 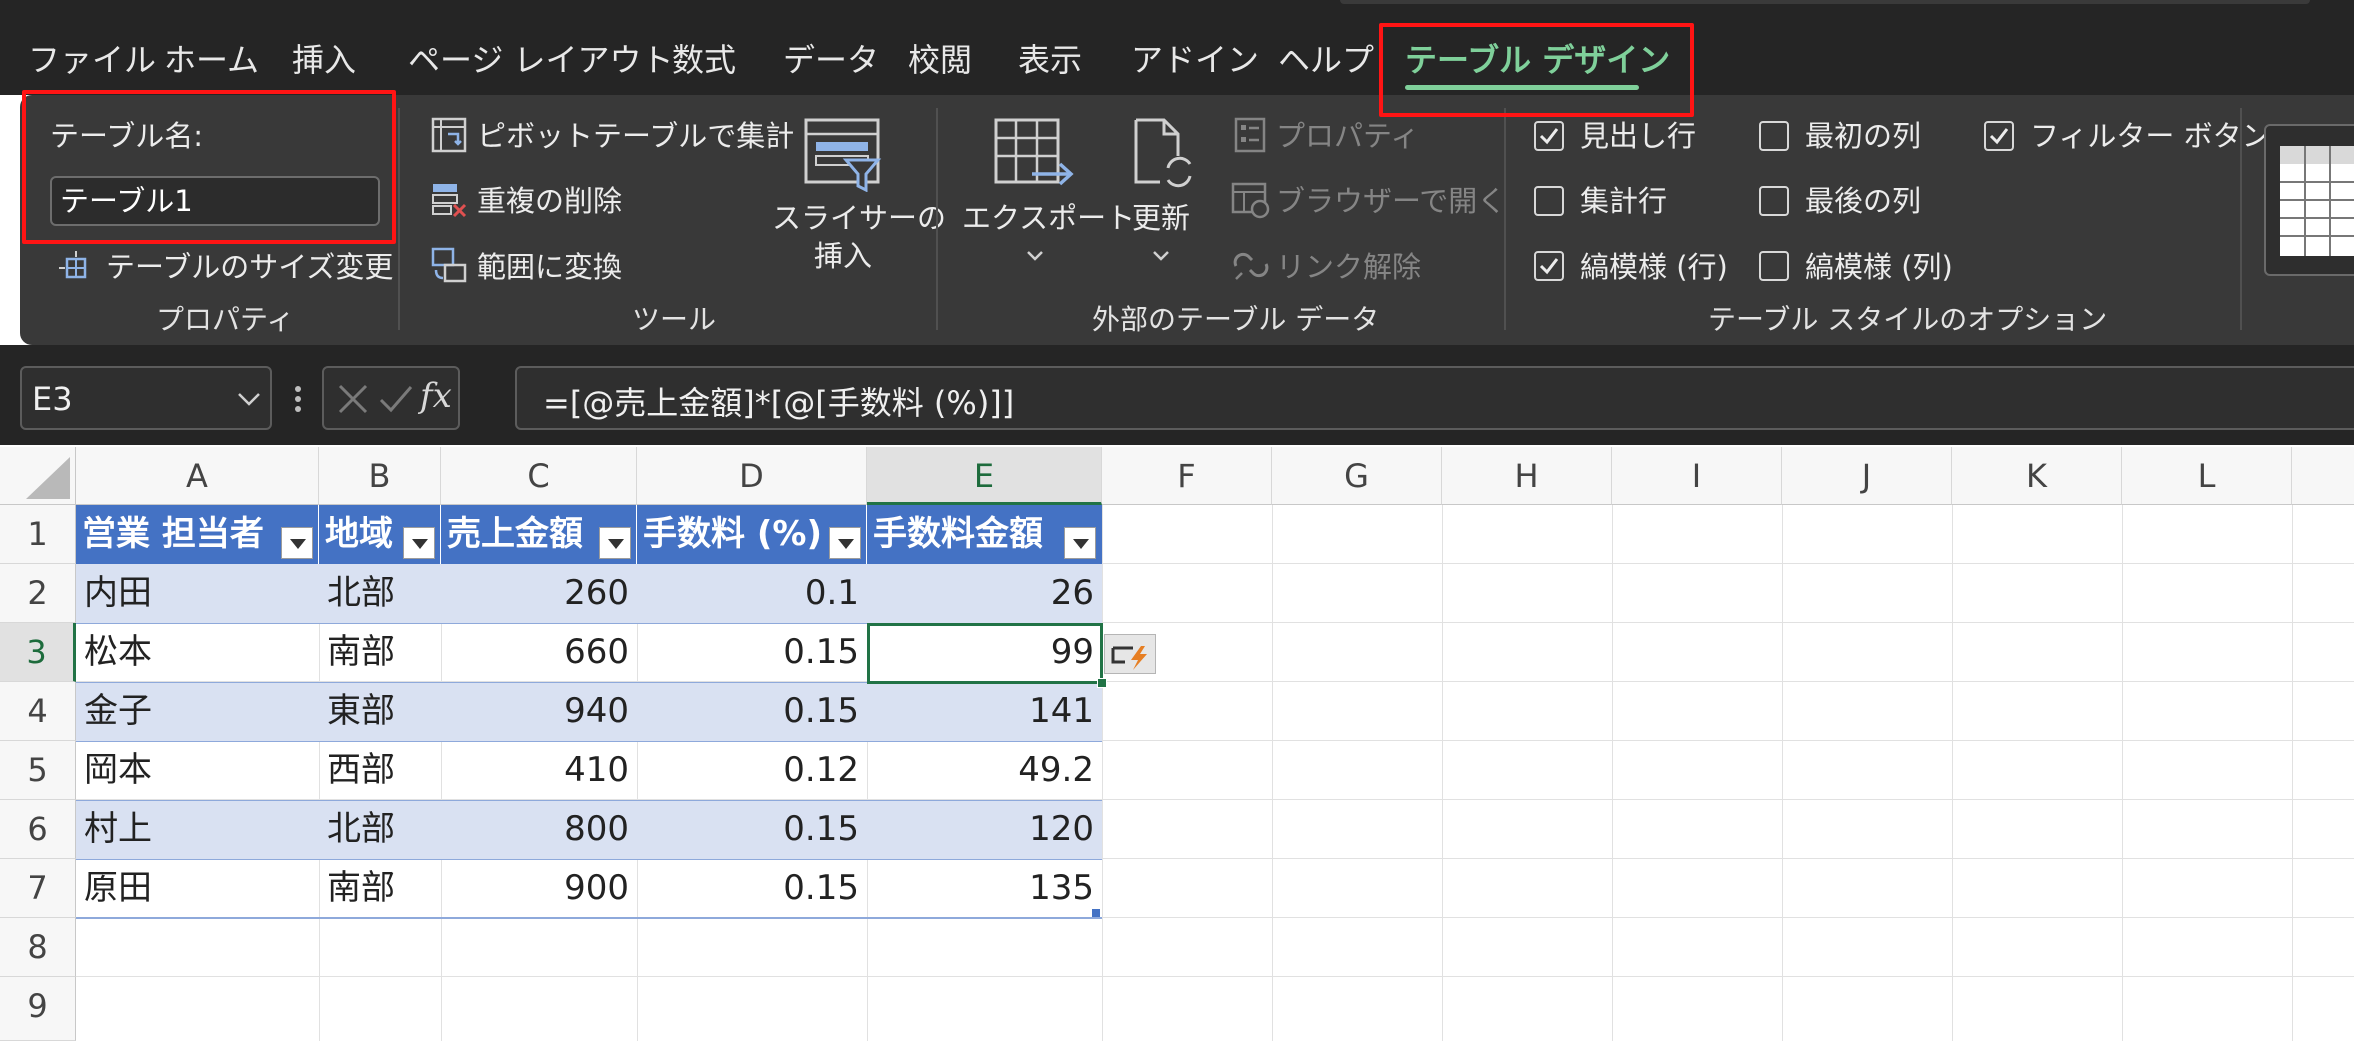 What do you see at coordinates (38, 593) in the screenshot?
I see `row-header-2: 2` at bounding box center [38, 593].